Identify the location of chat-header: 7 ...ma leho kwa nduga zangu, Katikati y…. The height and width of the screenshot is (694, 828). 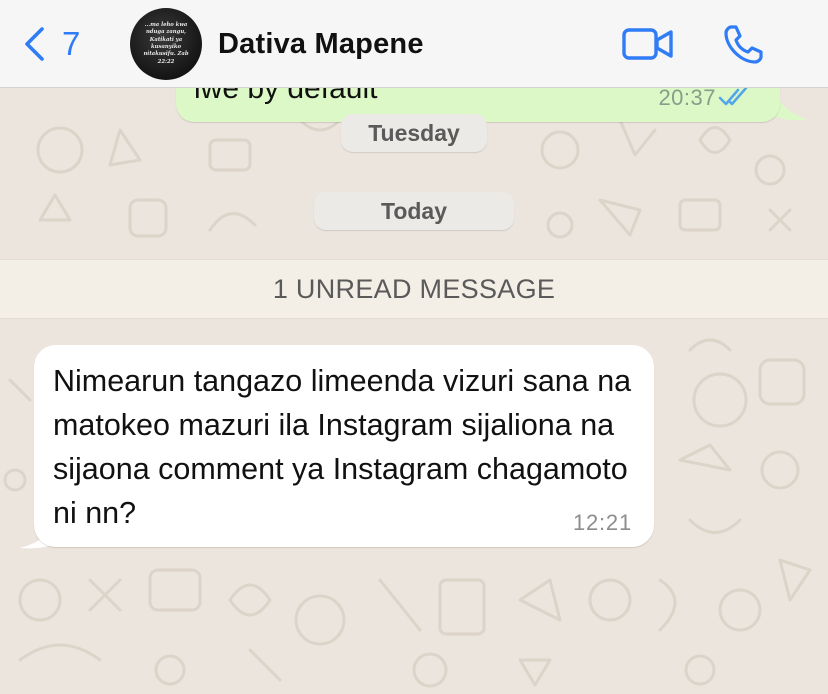
(414, 44).